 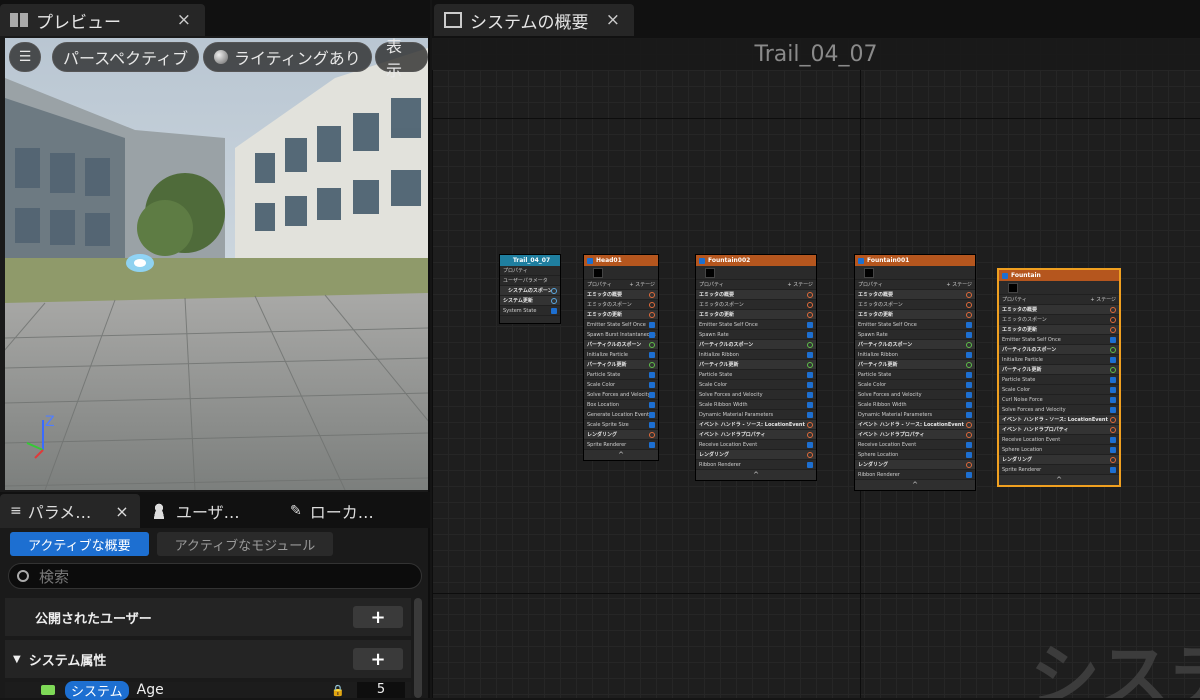 What do you see at coordinates (915, 260) in the screenshot?
I see `emitter-node-title: Fountain001` at bounding box center [915, 260].